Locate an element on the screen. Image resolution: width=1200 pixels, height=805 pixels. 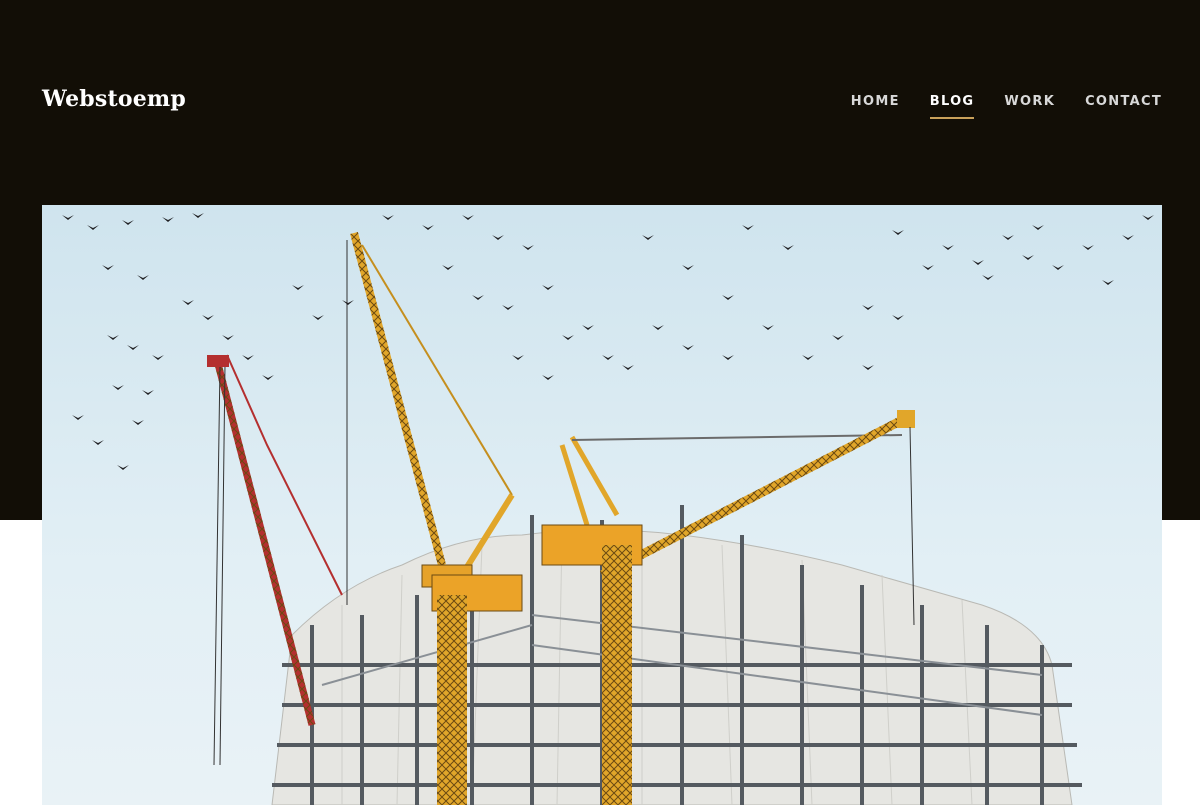
site-logo-link: Webstoemp is located at coordinates (114, 99).